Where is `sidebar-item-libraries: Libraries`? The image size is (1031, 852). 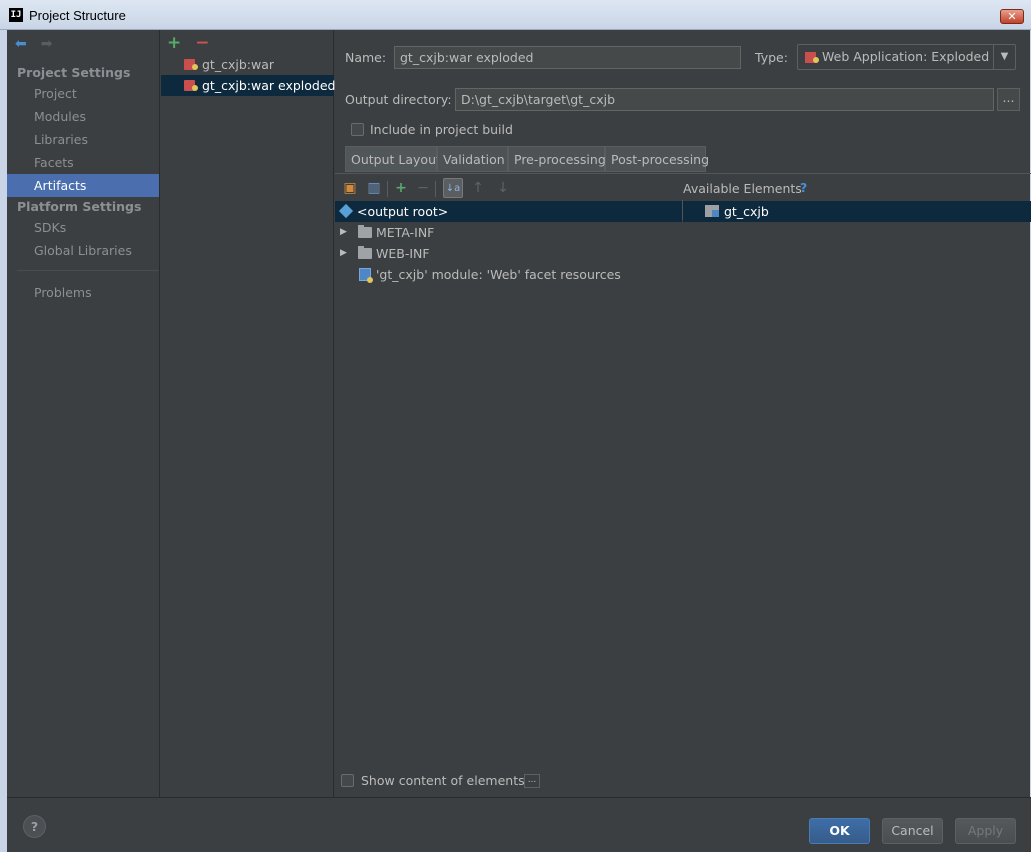 sidebar-item-libraries: Libraries is located at coordinates (83, 139).